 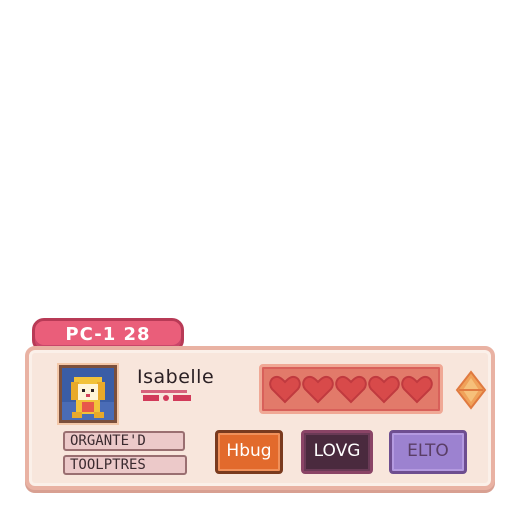 I want to click on hearts-meter, so click(x=351, y=389).